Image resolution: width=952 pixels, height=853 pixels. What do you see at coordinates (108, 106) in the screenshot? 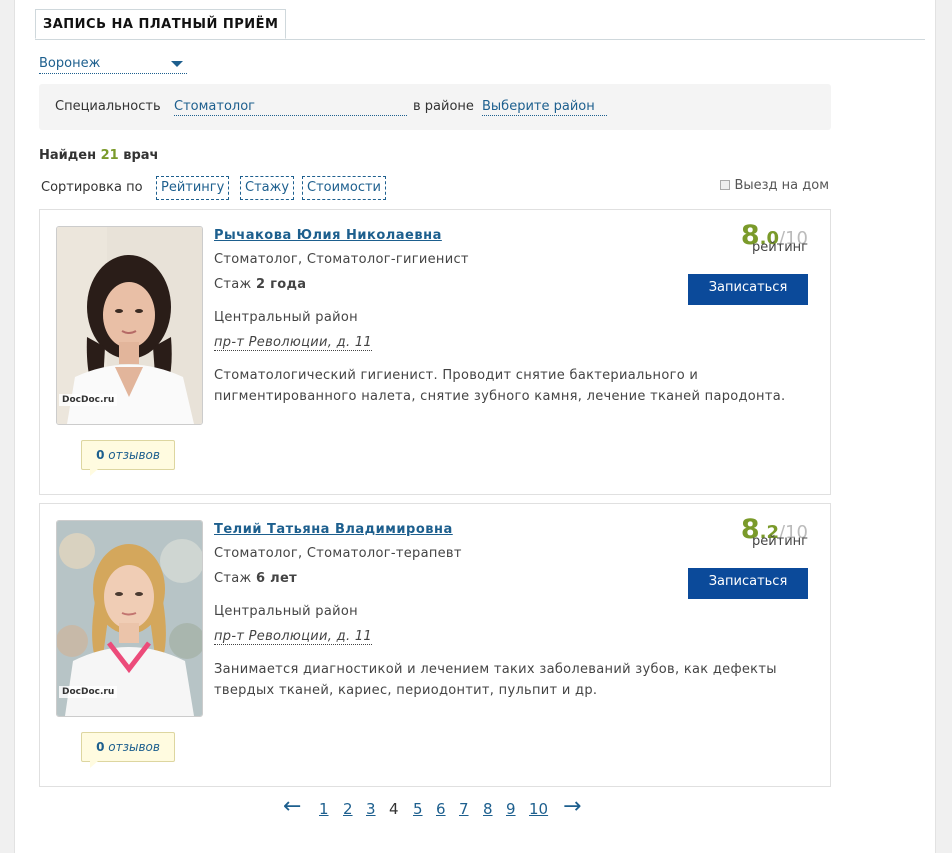
I see `specialty-label: Специальность` at bounding box center [108, 106].